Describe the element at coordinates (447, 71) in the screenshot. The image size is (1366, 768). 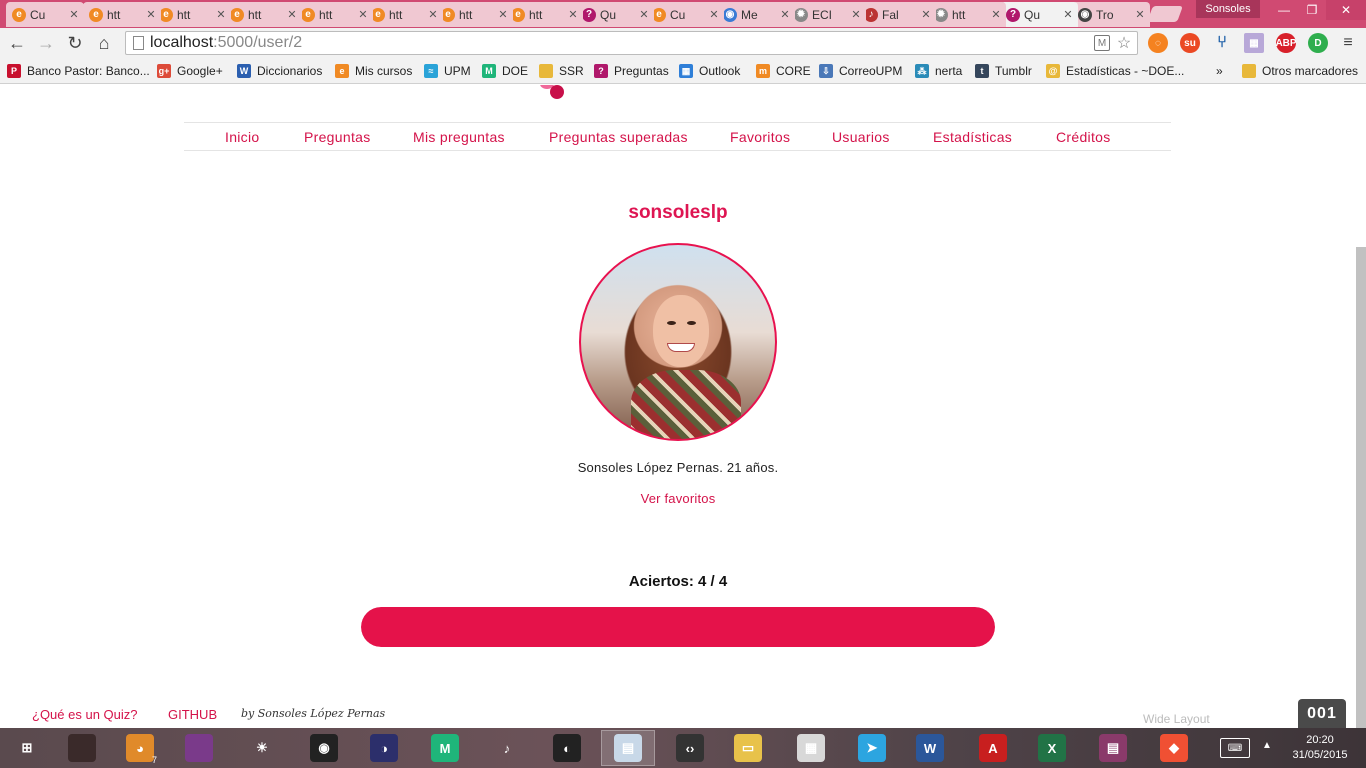
I see `bookmark-item: ≈ UPM` at that location.